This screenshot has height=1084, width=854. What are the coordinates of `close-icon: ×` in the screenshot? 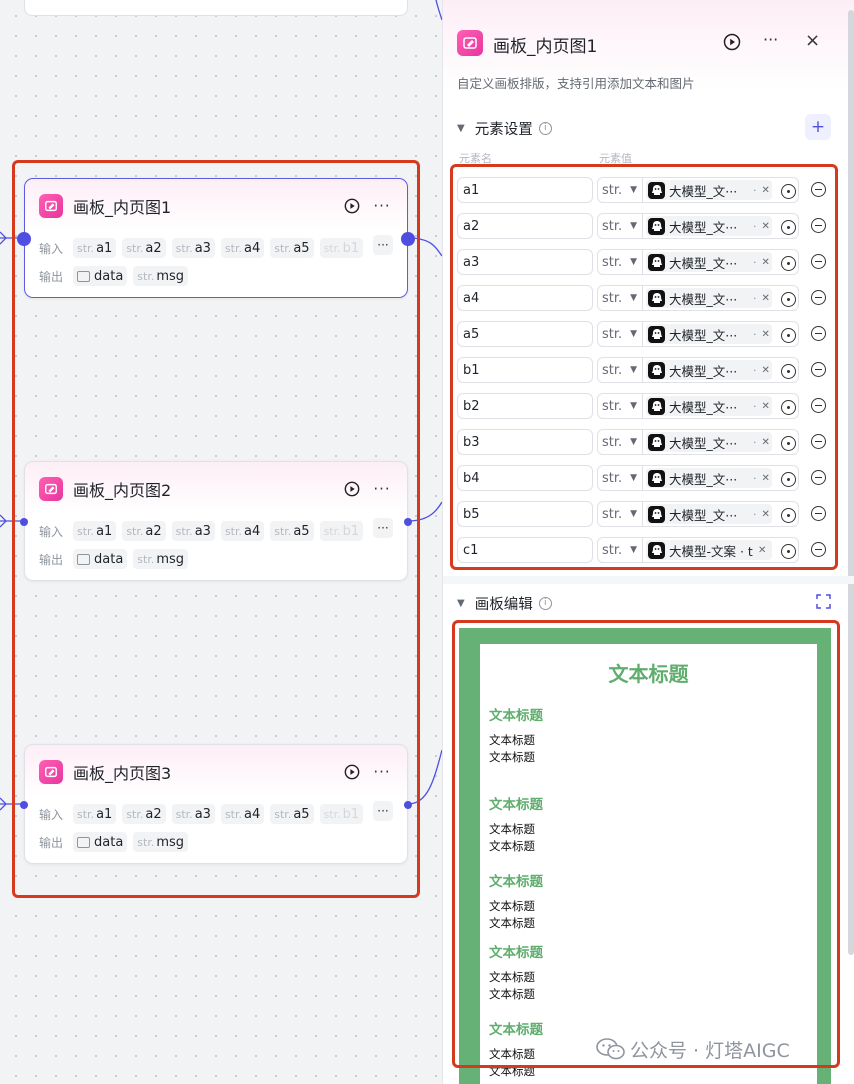 It's located at (812, 40).